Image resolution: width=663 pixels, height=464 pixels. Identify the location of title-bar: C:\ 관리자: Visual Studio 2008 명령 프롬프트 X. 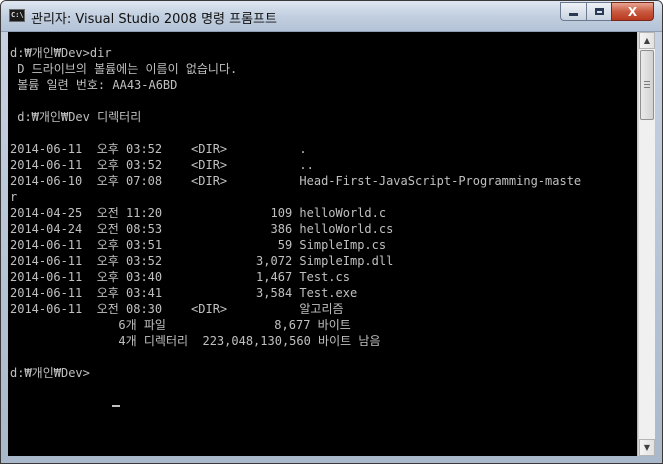
(331, 16).